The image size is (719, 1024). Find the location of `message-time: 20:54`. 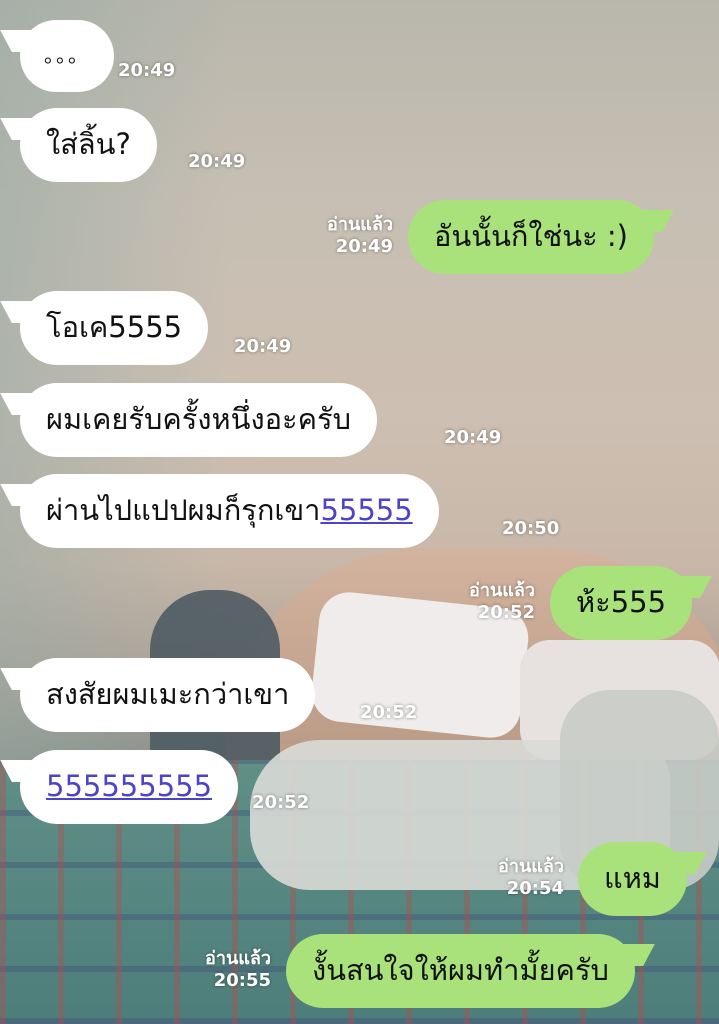

message-time: 20:54 is located at coordinates (535, 888).